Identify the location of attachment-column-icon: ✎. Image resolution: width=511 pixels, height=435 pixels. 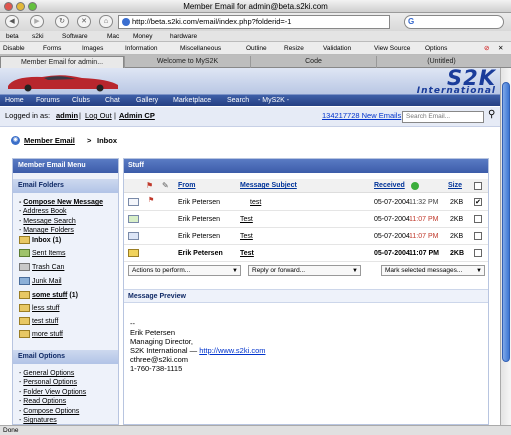
(165, 185).